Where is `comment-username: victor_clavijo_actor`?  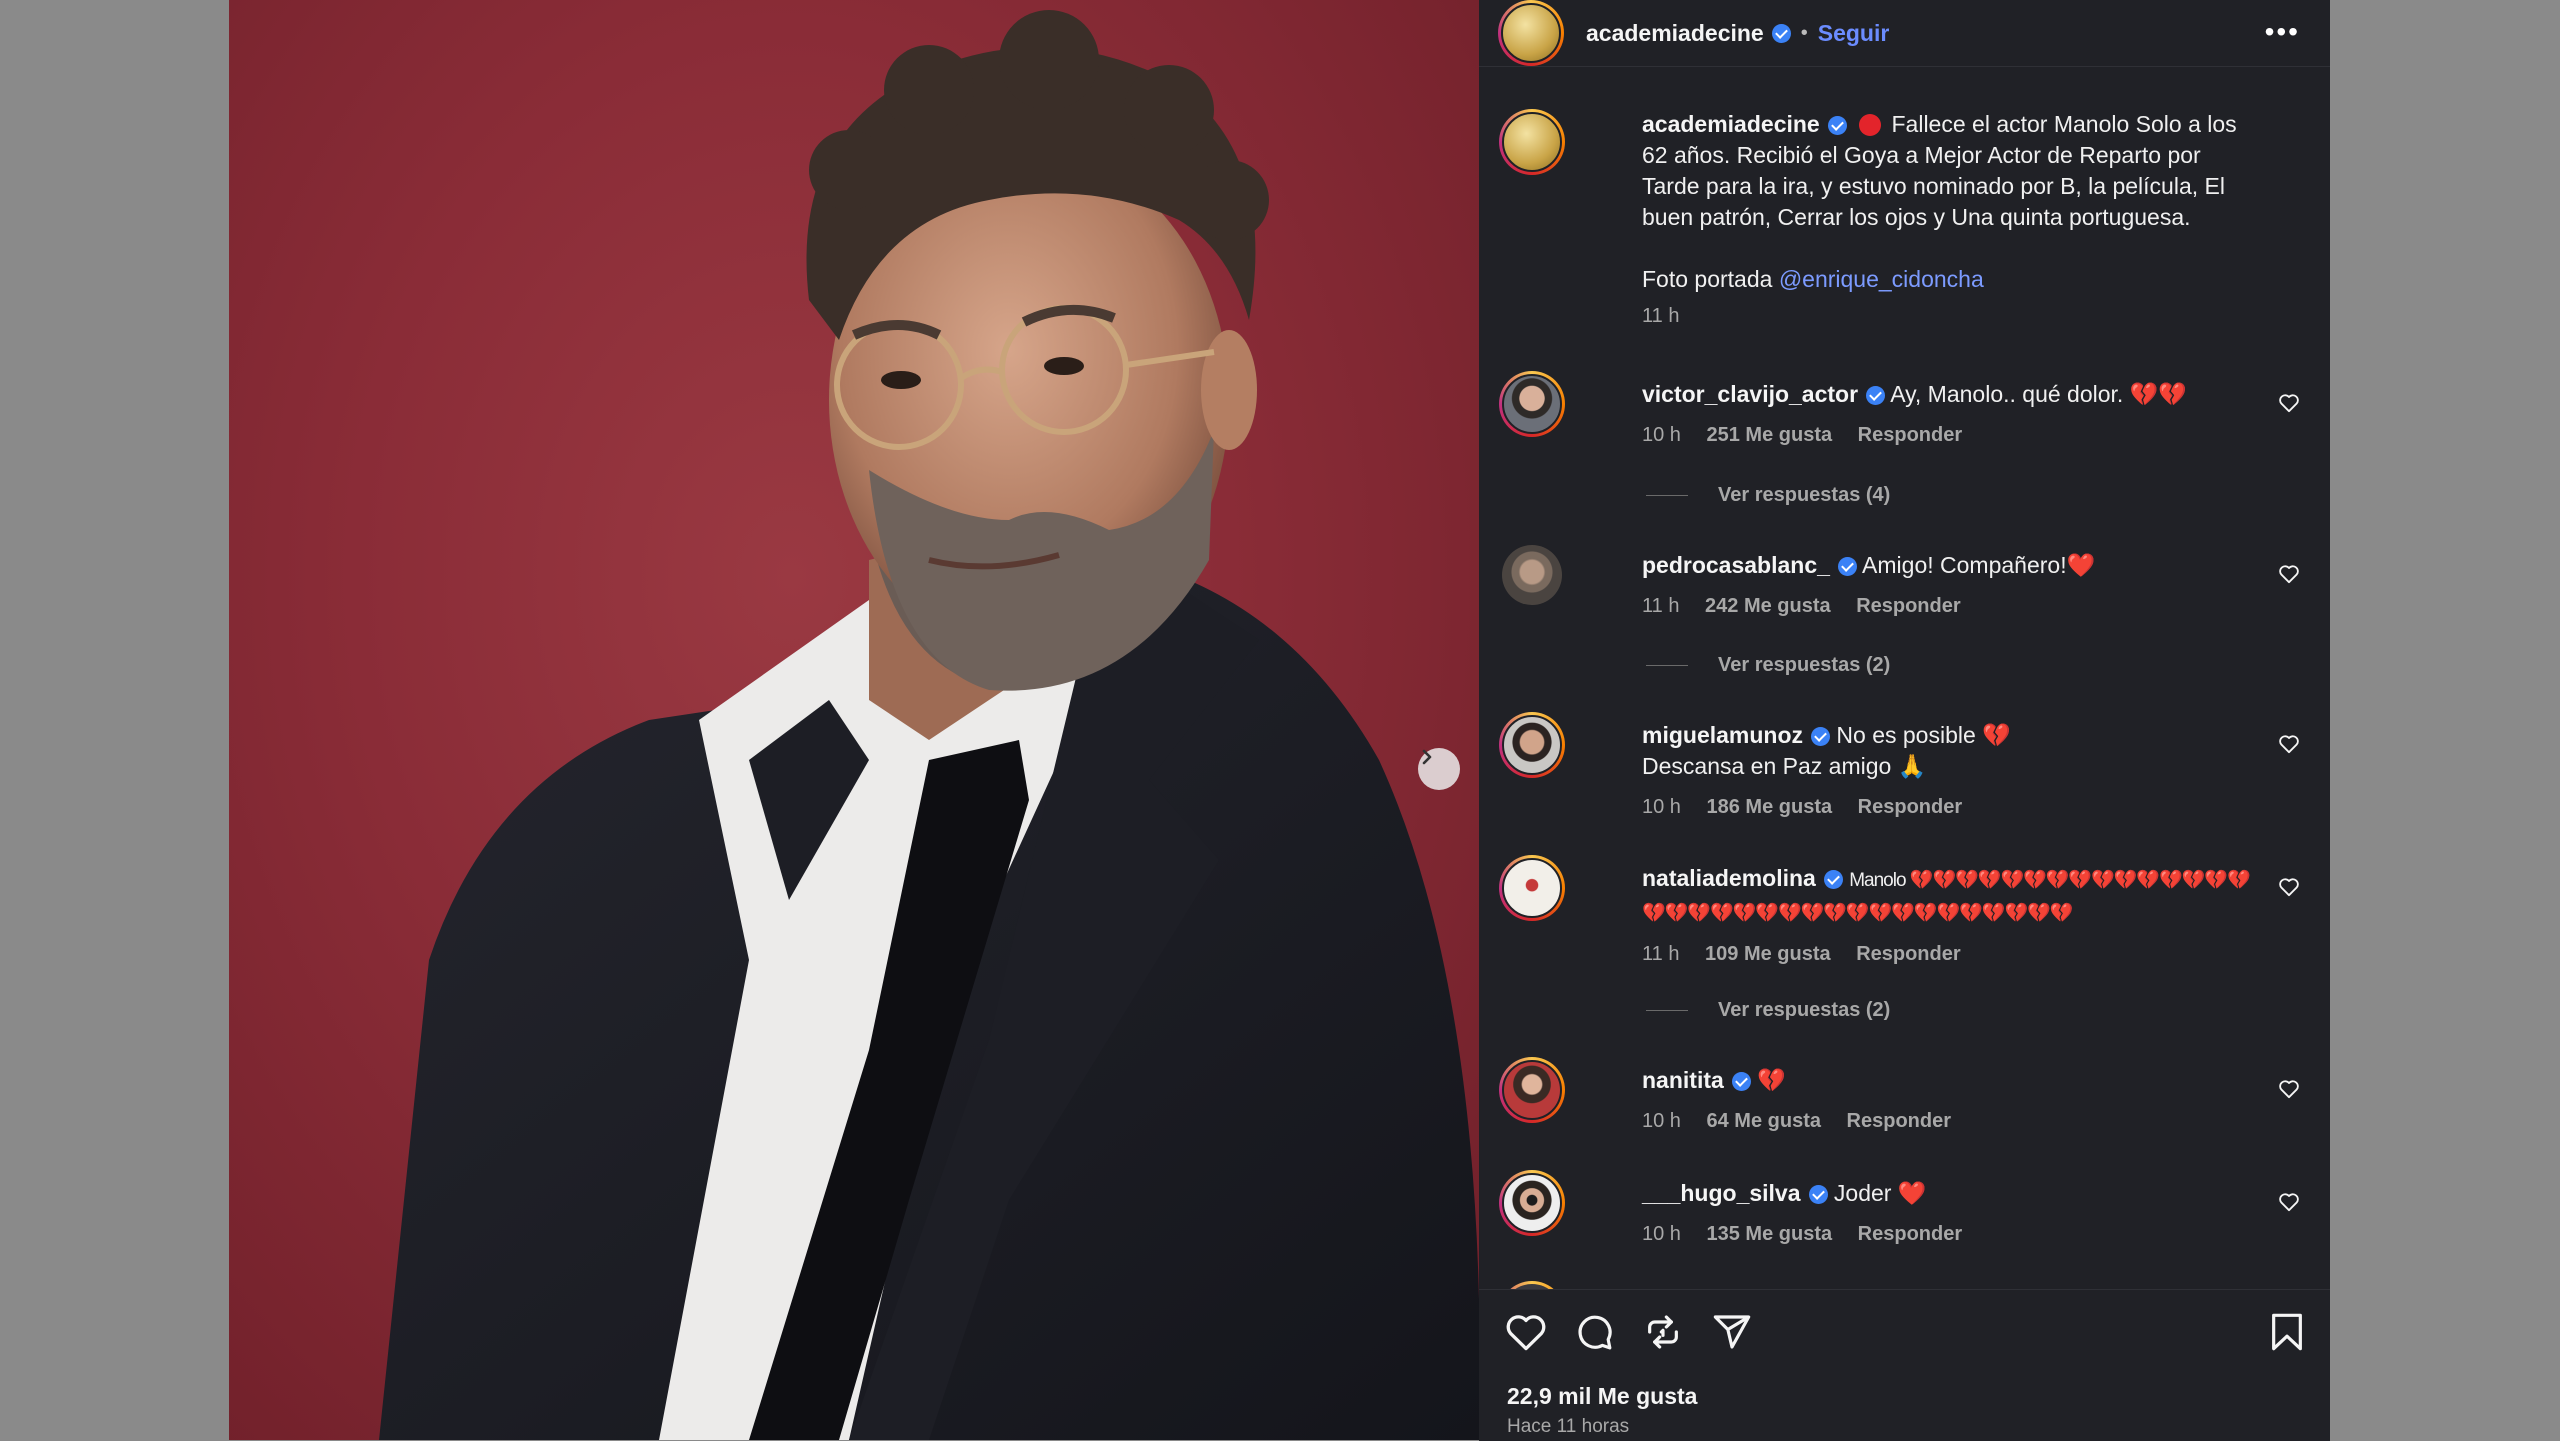
comment-username: victor_clavijo_actor is located at coordinates (1750, 394).